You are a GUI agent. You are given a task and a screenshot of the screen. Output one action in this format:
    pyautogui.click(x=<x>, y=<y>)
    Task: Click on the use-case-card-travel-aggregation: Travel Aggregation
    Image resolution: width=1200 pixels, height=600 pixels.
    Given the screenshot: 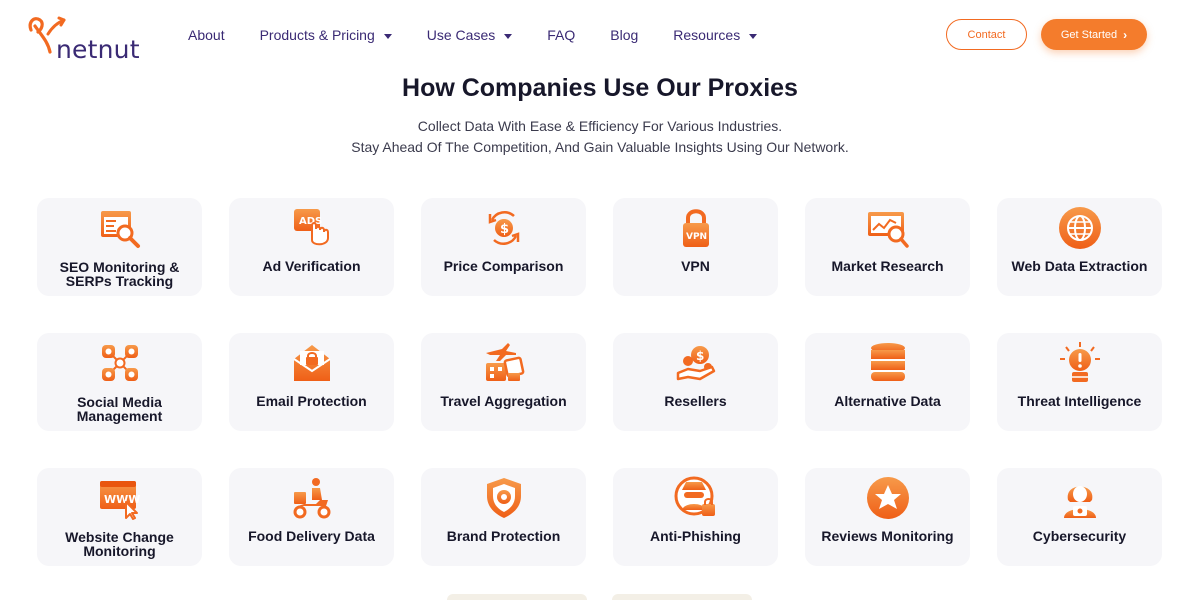 What is the action you would take?
    pyautogui.click(x=503, y=382)
    